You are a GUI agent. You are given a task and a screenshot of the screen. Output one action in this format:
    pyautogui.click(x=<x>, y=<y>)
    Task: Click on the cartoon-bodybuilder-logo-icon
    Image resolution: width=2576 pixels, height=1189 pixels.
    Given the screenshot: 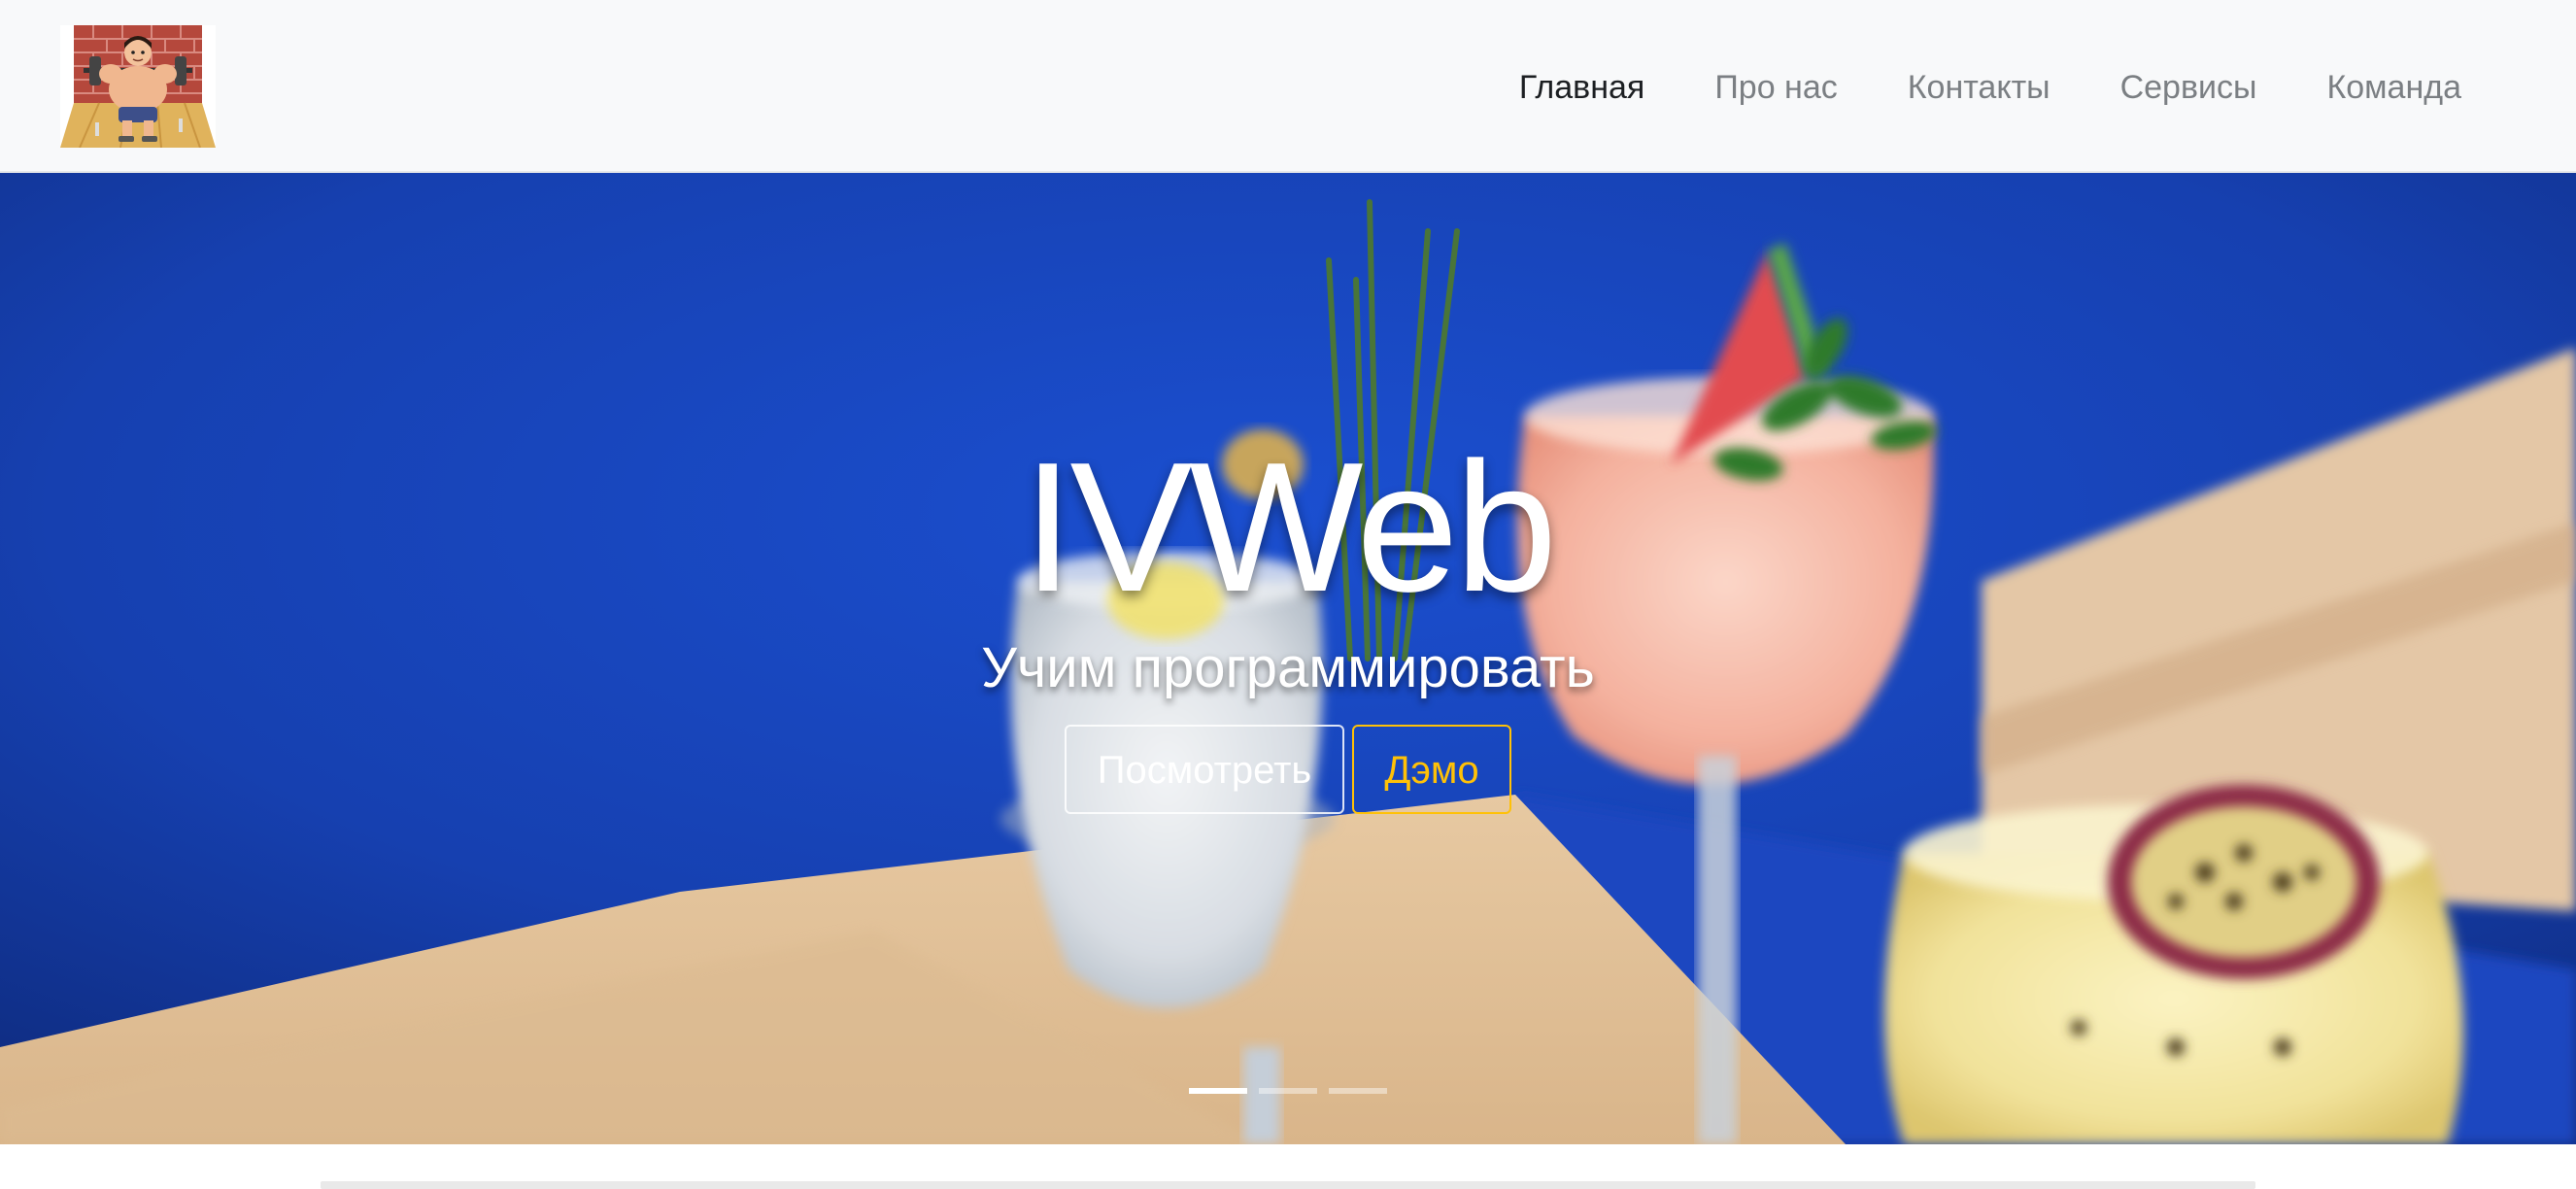 What is the action you would take?
    pyautogui.click(x=138, y=86)
    